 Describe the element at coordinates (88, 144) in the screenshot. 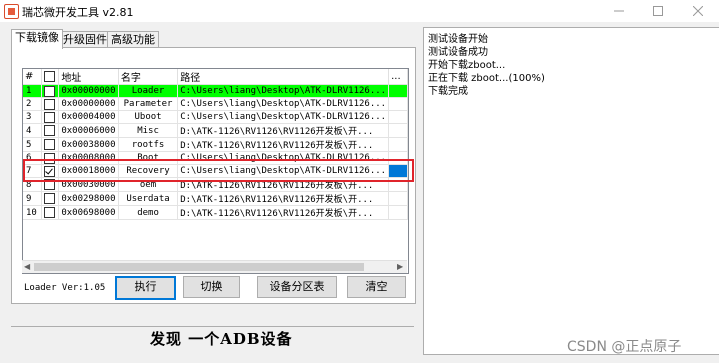

I see `row-address: 0x00038000` at that location.